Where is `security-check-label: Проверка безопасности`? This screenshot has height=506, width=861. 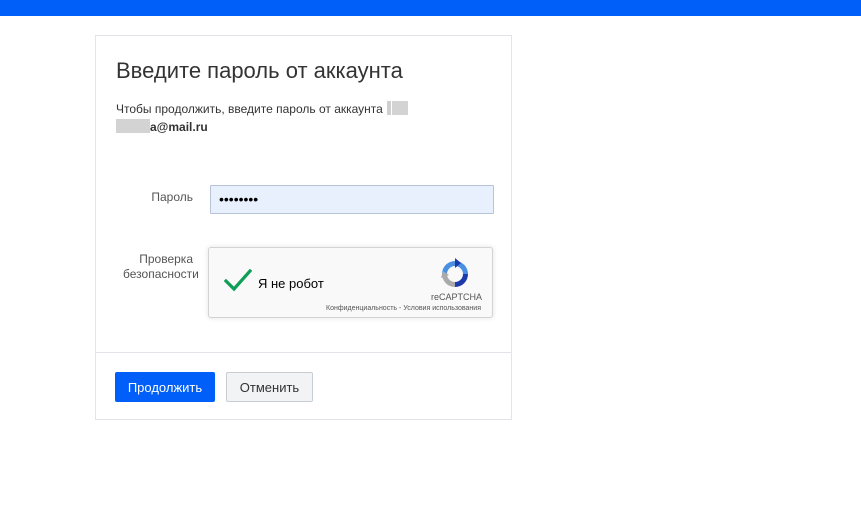
security-check-label: Проверка безопасности is located at coordinates (161, 267).